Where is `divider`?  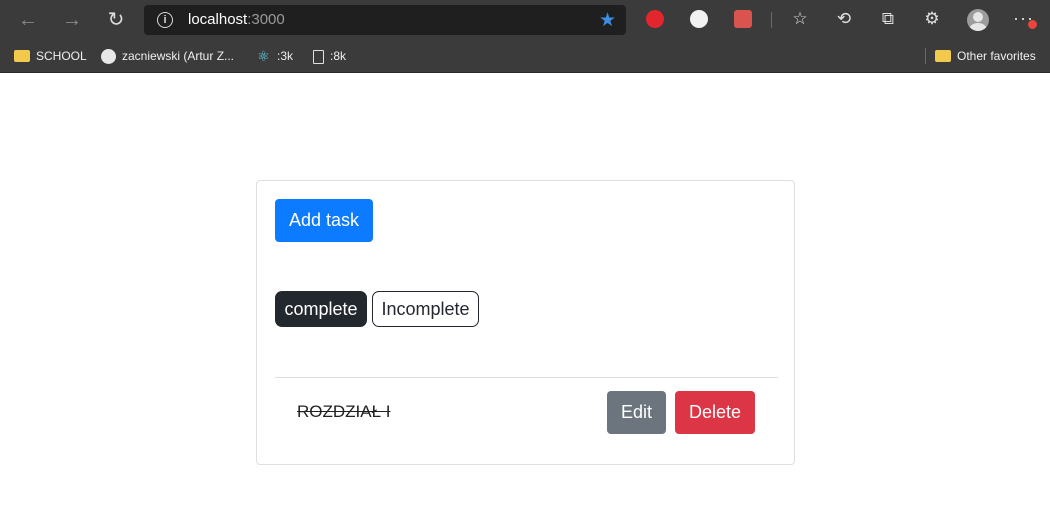 divider is located at coordinates (526, 377).